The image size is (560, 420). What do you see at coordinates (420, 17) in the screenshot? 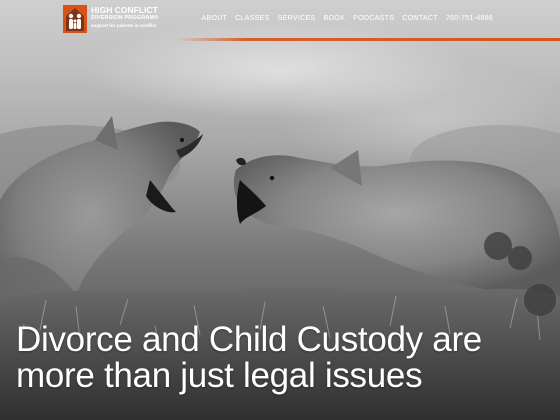
I see `nav-contact: CONTACT` at bounding box center [420, 17].